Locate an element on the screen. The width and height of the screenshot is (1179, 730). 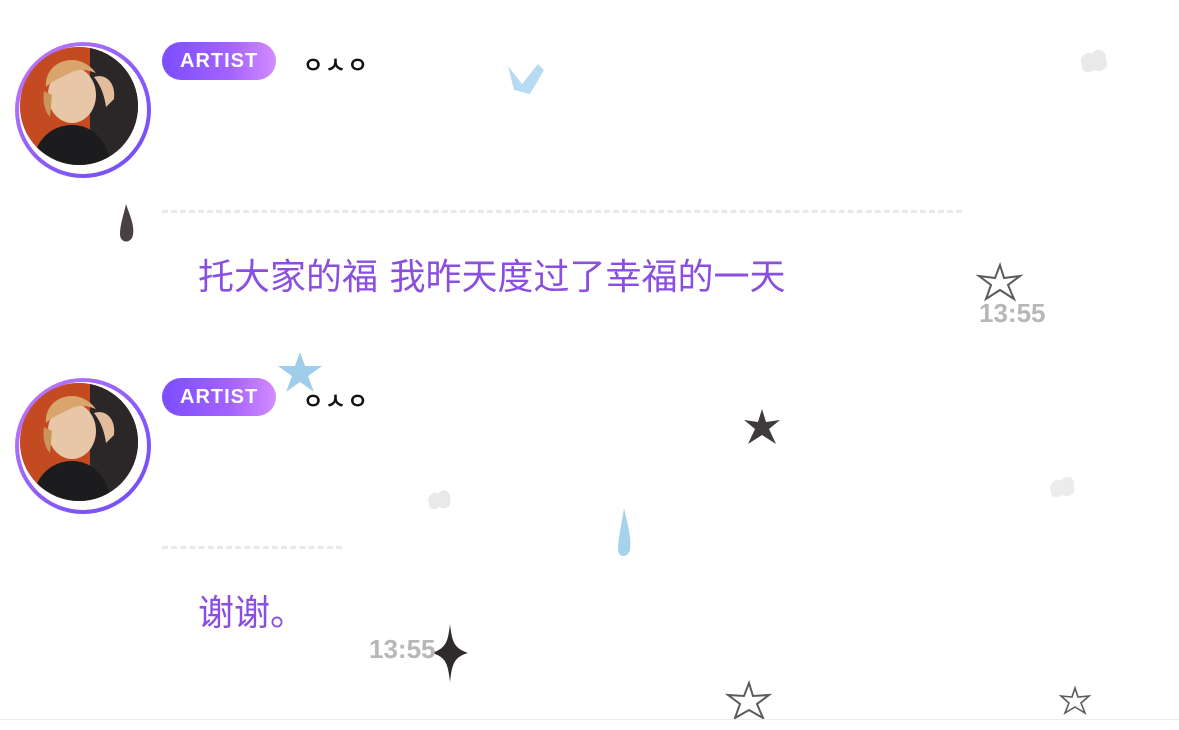
sender-name: ㅇㅅㅇ is located at coordinates (336, 400).